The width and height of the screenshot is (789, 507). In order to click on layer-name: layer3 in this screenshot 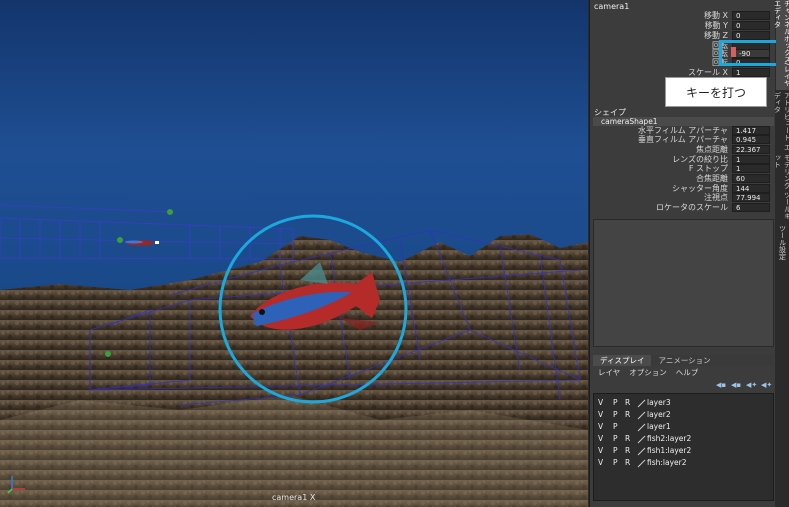, I will do `click(659, 402)`.